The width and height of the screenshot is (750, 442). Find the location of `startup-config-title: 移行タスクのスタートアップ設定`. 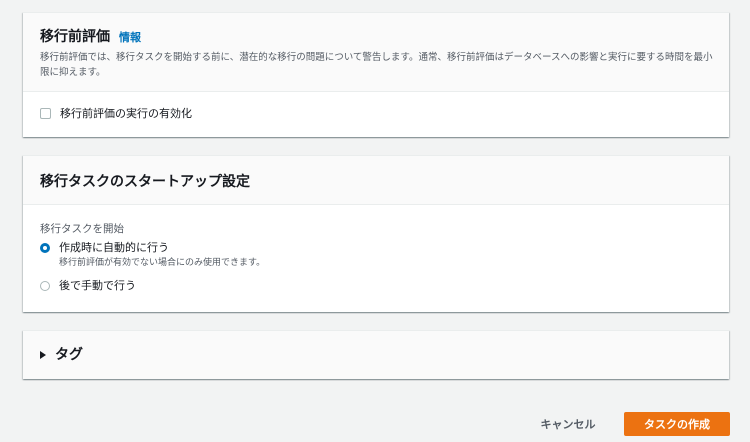

startup-config-title: 移行タスクのスタートアップ設定 is located at coordinates (145, 182).